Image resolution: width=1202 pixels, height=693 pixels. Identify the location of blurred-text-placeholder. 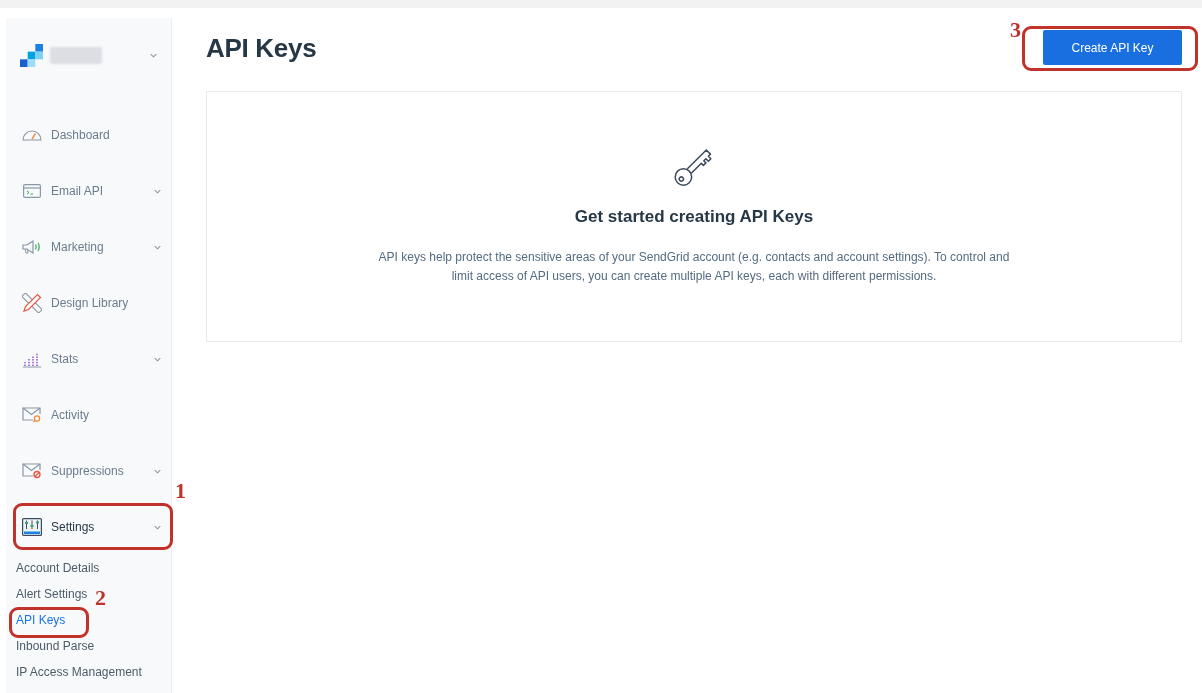
(76, 55).